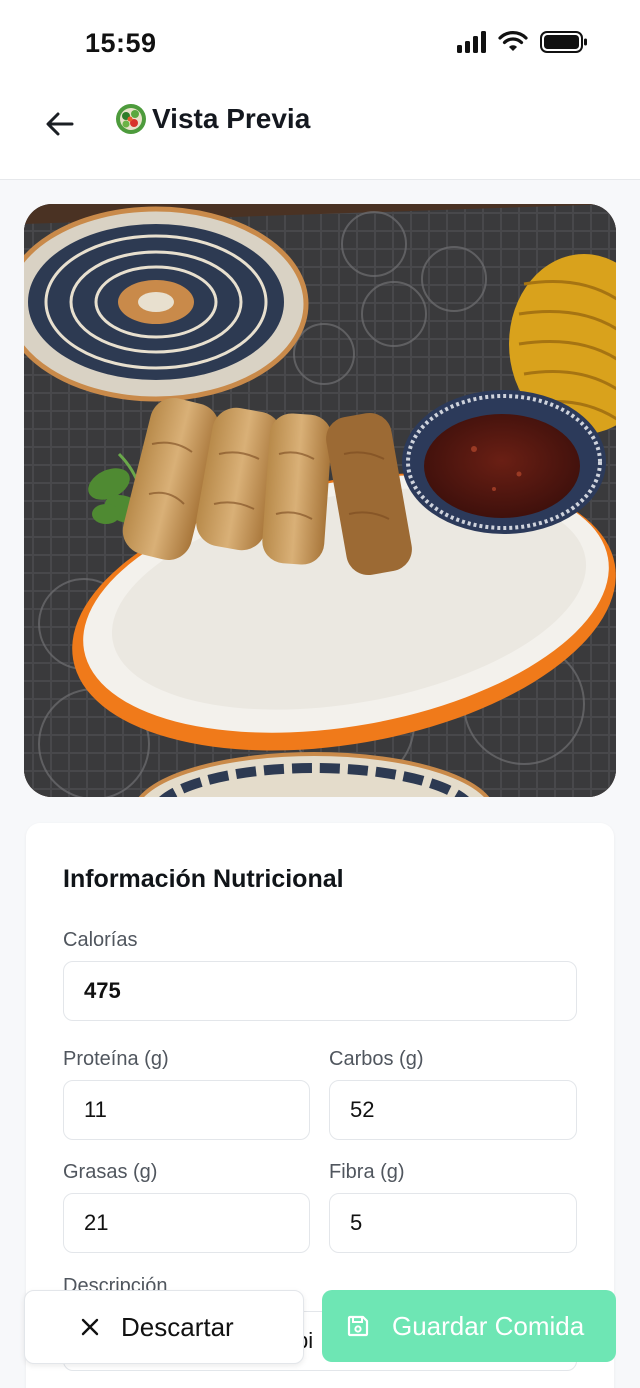 The height and width of the screenshot is (1388, 640). What do you see at coordinates (177, 1326) in the screenshot?
I see `discard-label: Descartar` at bounding box center [177, 1326].